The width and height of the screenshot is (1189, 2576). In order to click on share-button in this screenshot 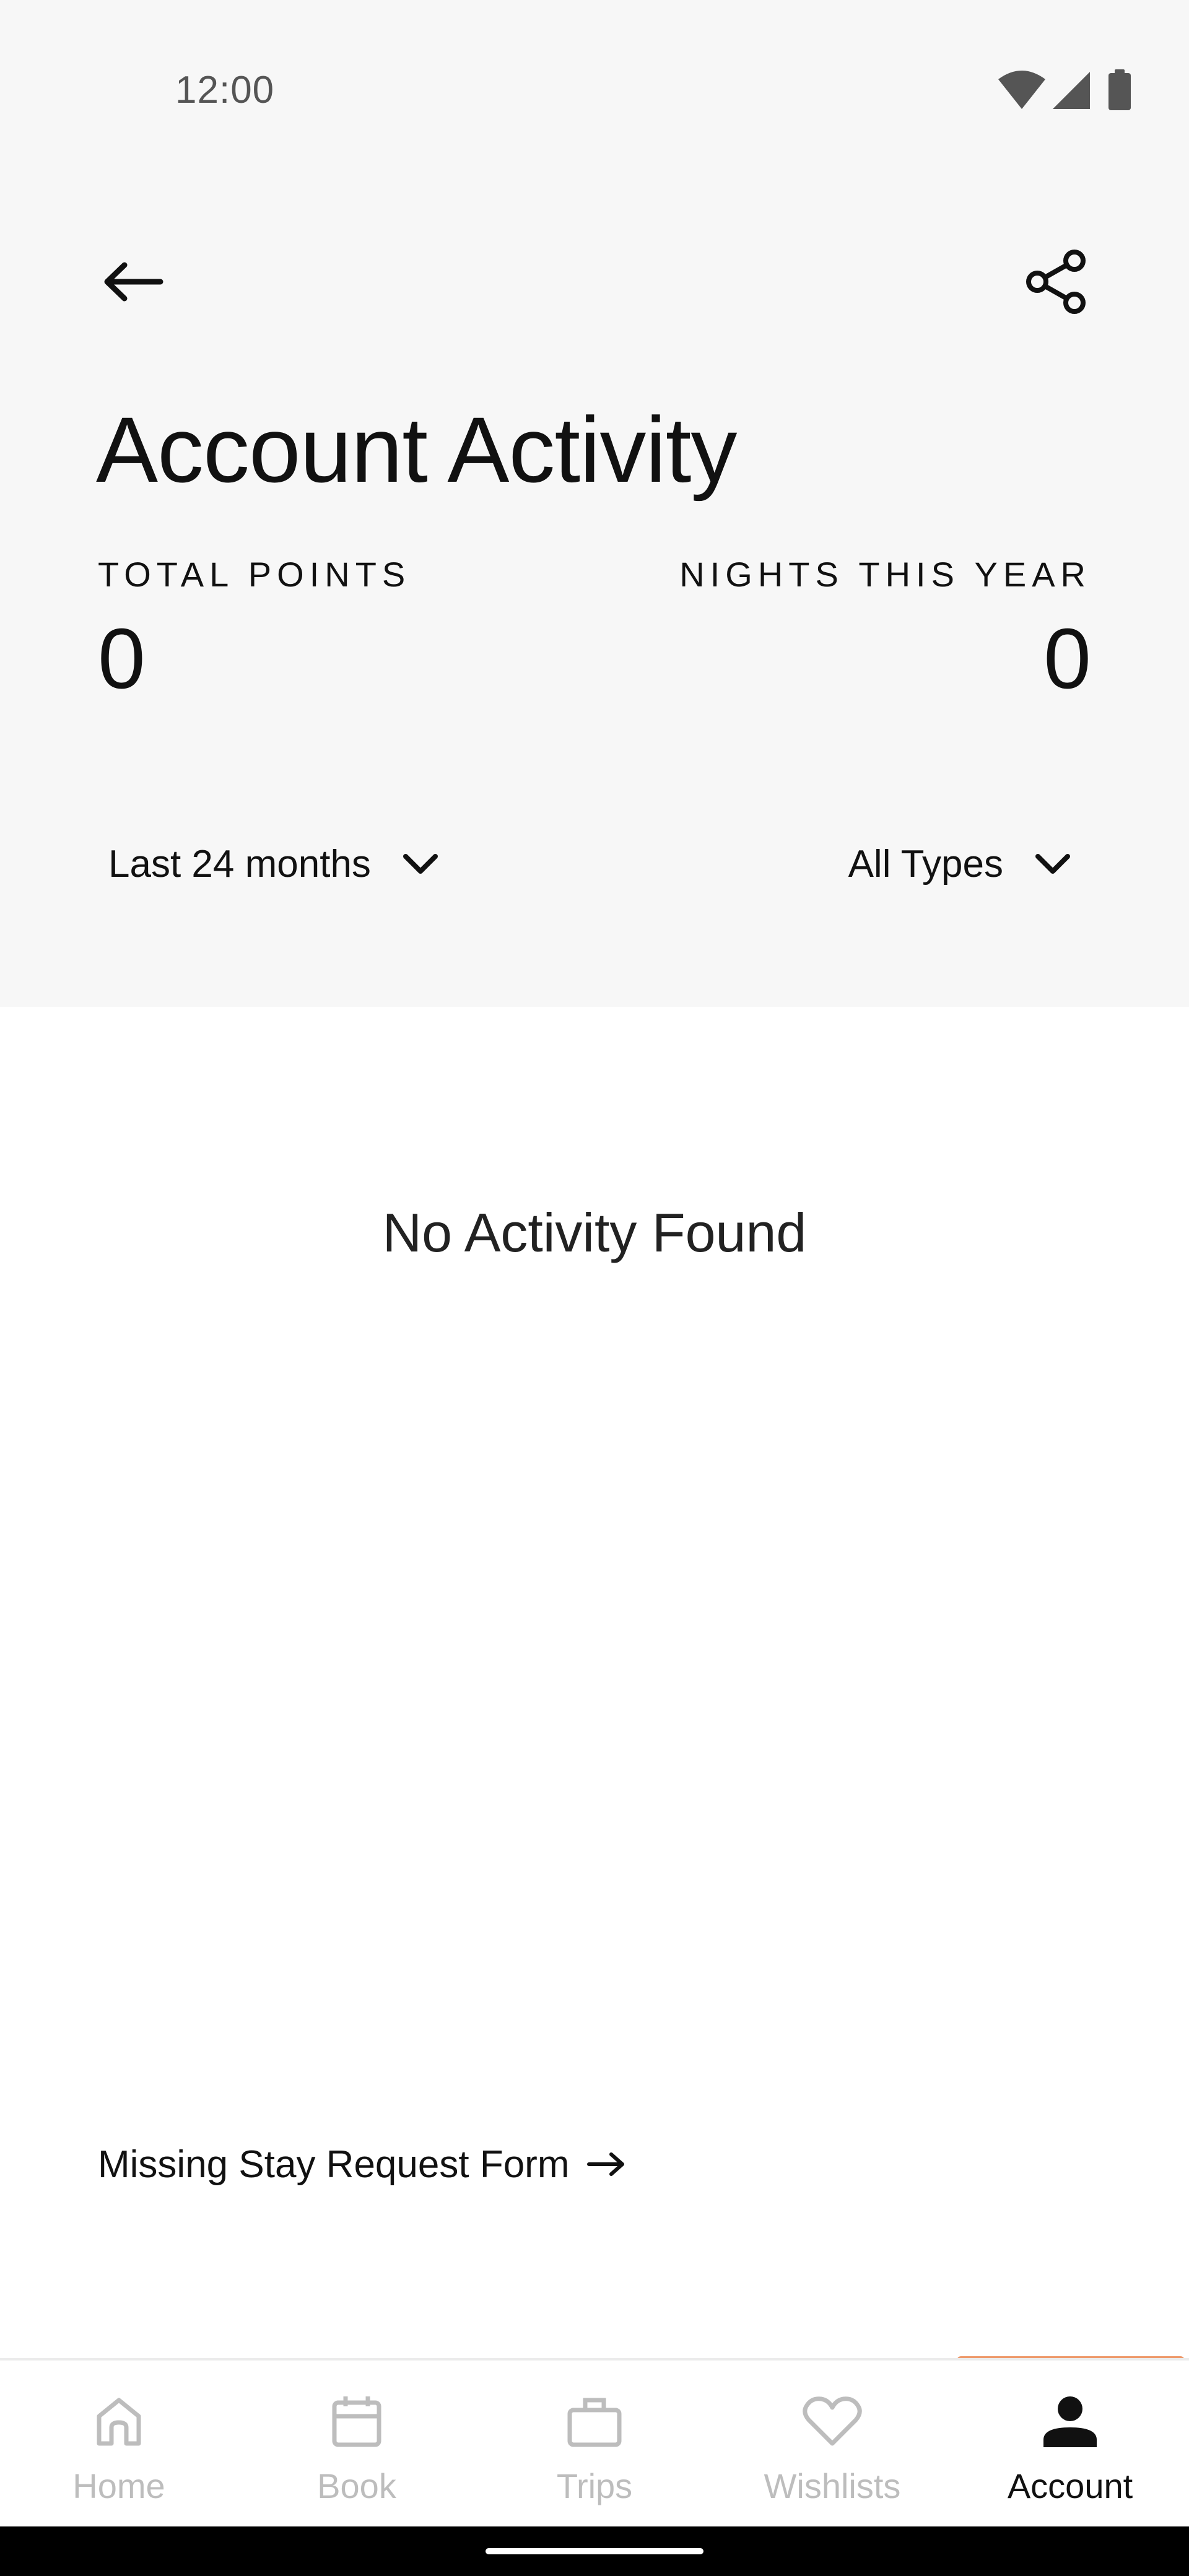, I will do `click(1056, 282)`.